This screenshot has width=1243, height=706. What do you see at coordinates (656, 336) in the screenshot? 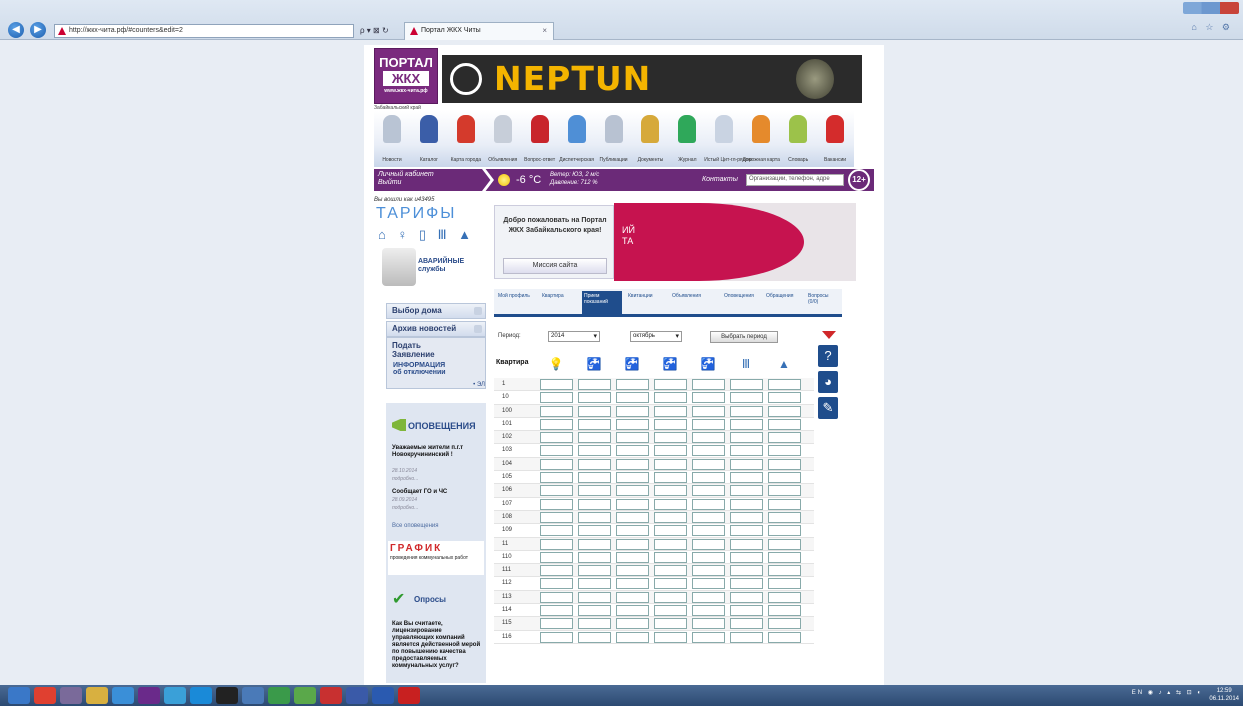
I see `month-select: октябрь` at bounding box center [656, 336].